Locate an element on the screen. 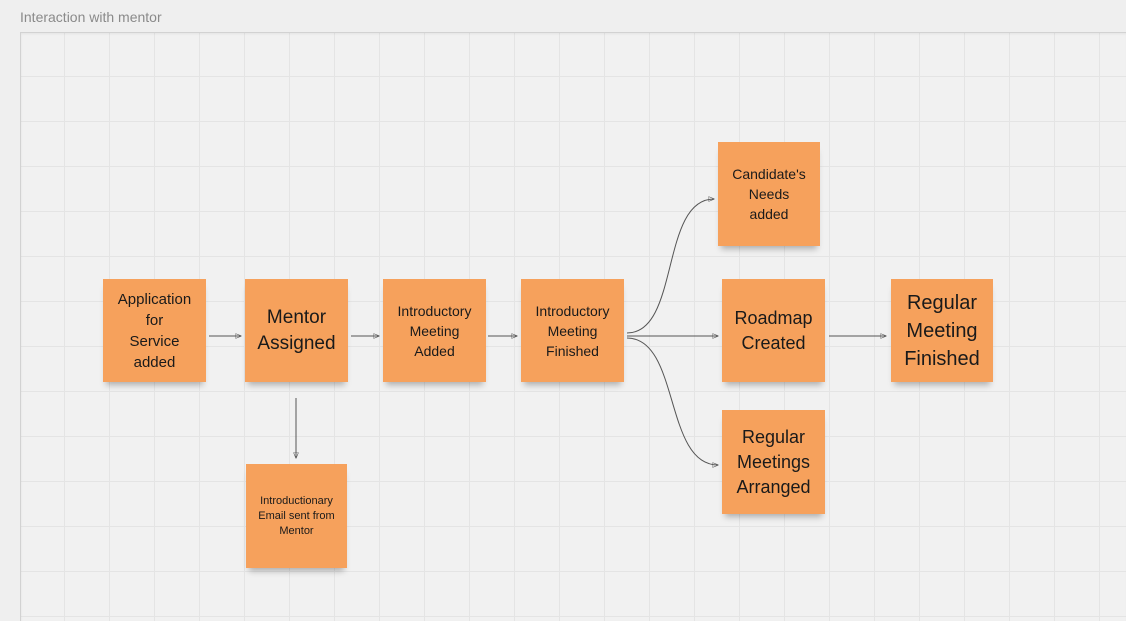  sticky-note-text: Introductory Meeting Added is located at coordinates (434, 330).